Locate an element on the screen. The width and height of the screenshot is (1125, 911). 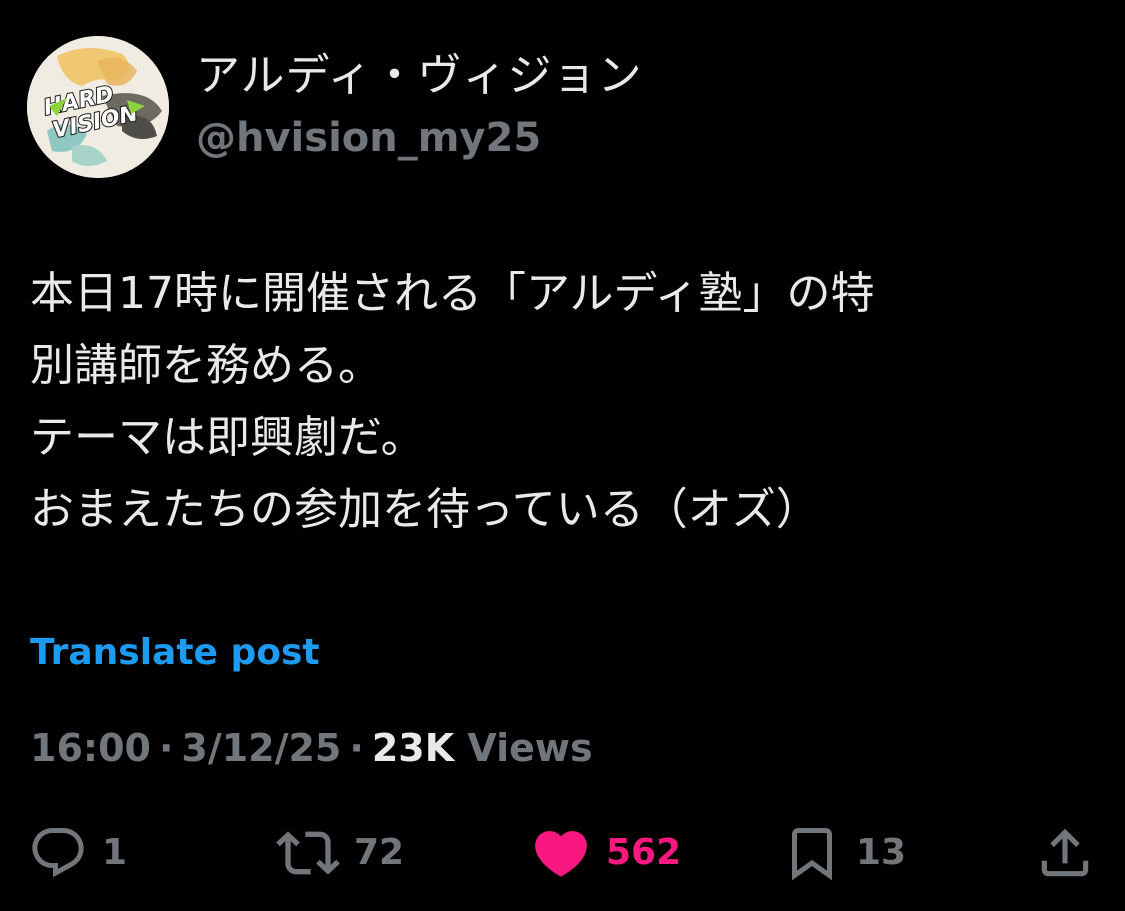
reply-count: 1 is located at coordinates (115, 852).